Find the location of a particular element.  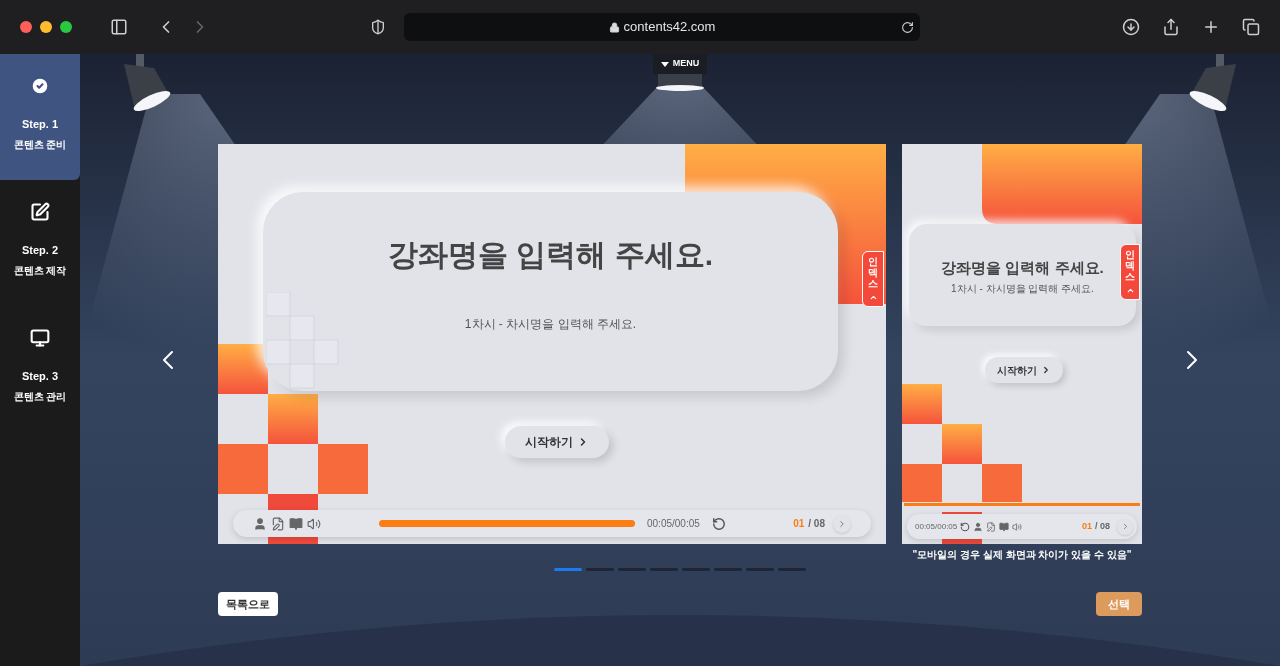

tabs-overview-icon is located at coordinates (1251, 27).